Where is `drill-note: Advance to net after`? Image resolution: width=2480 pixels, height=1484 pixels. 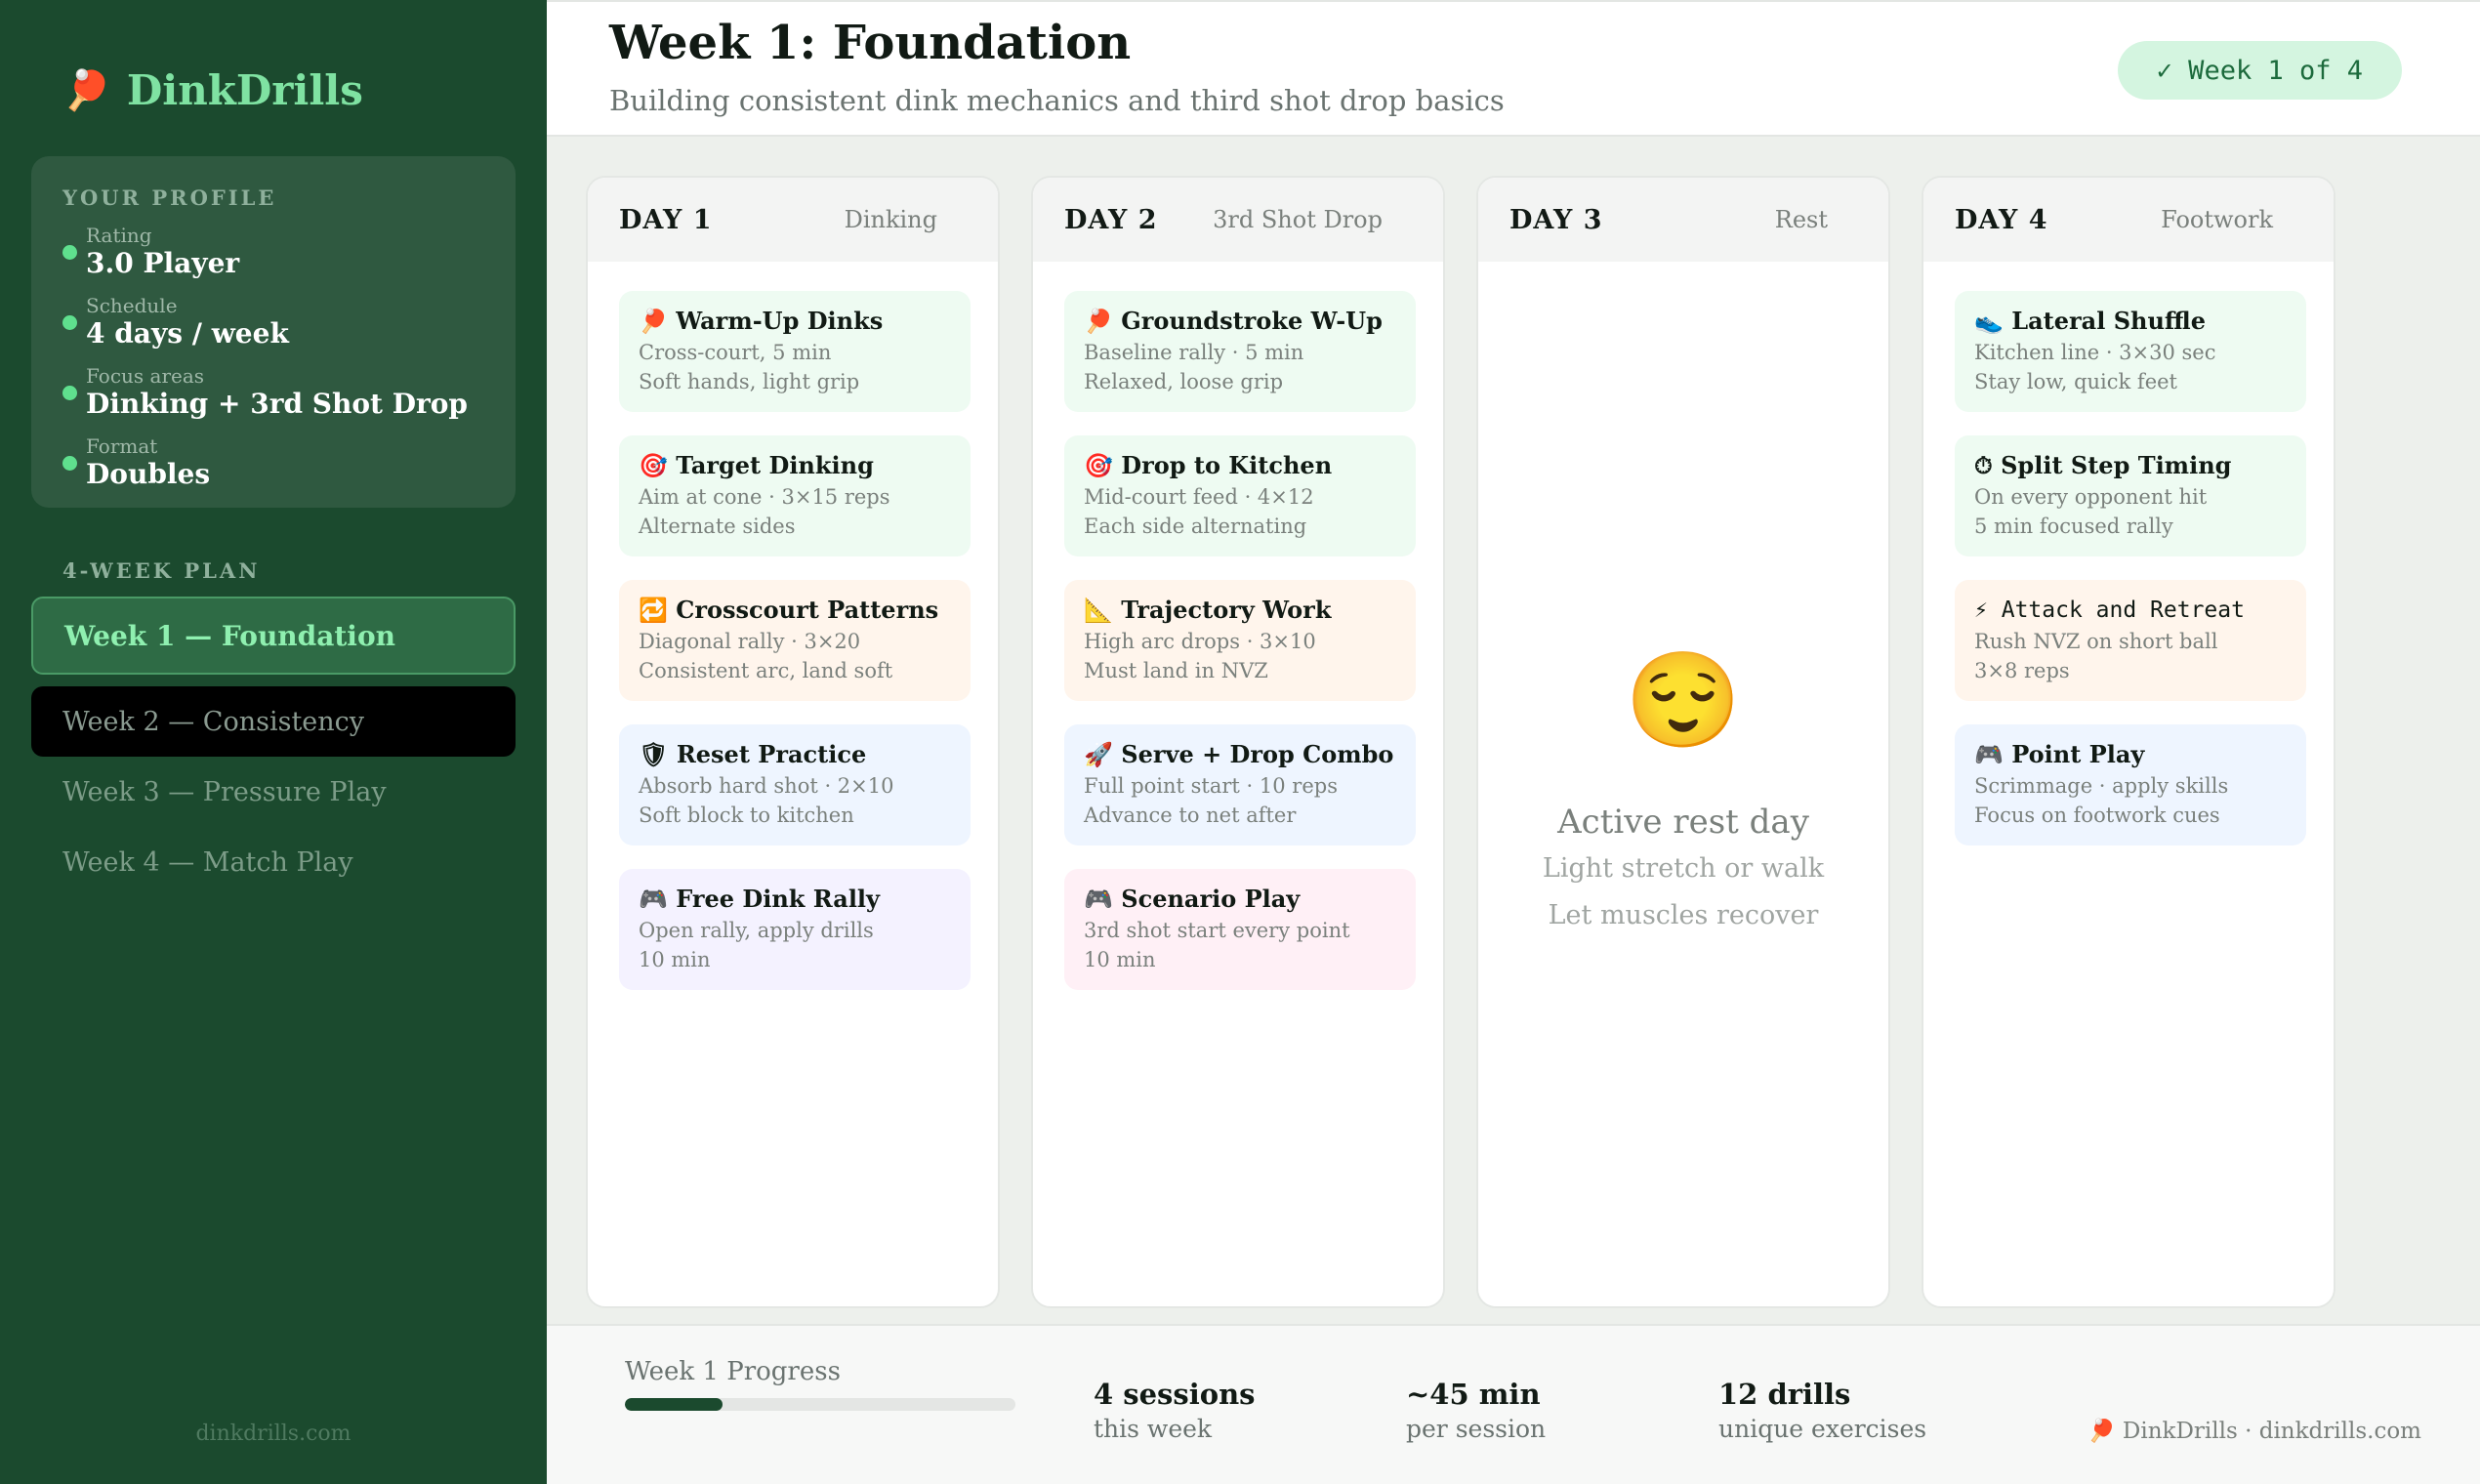
drill-note: Advance to net after is located at coordinates (1191, 816).